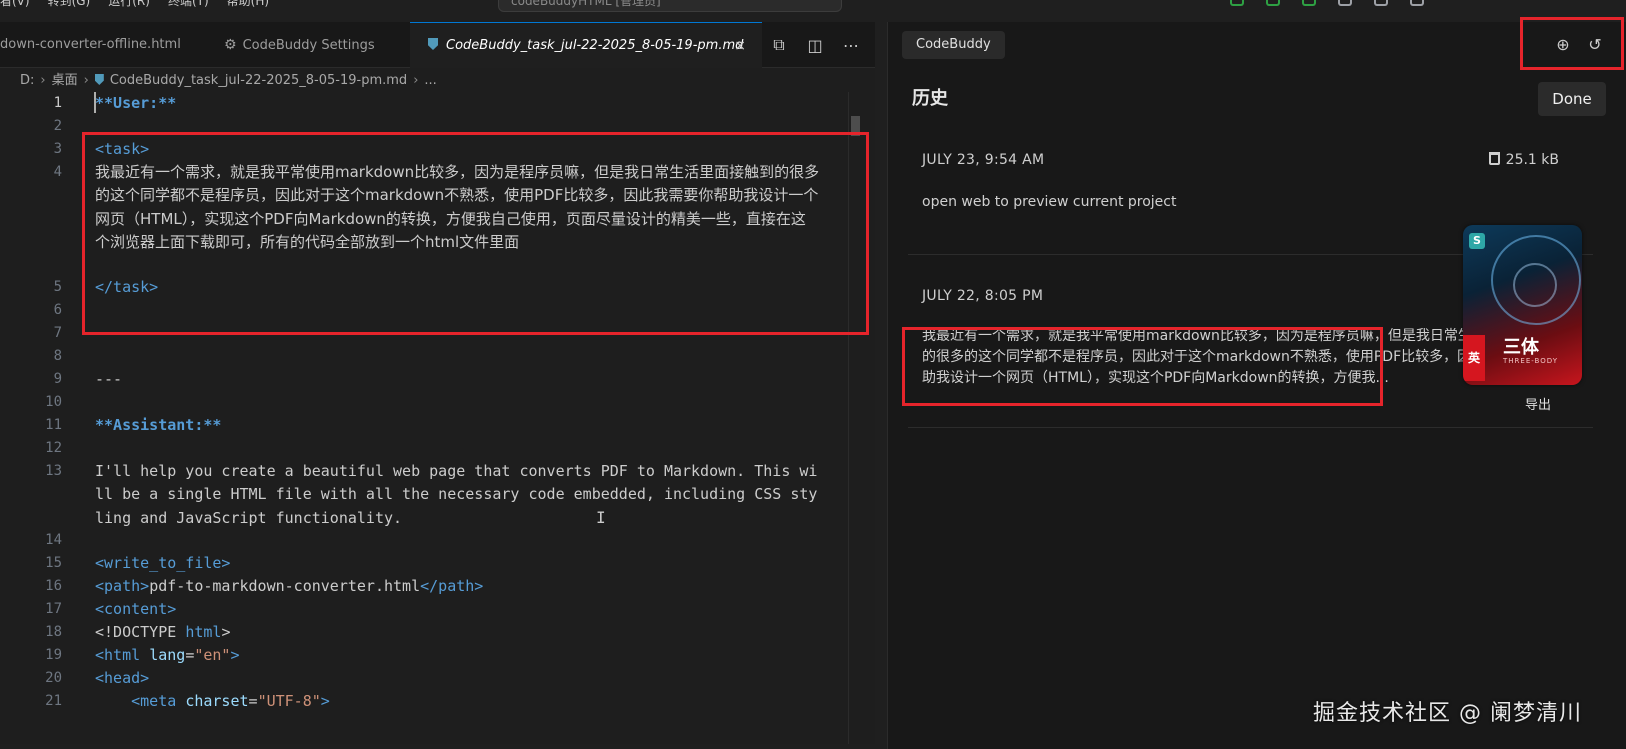 The image size is (1626, 749). What do you see at coordinates (1538, 403) in the screenshot?
I see `export-button: 导出` at bounding box center [1538, 403].